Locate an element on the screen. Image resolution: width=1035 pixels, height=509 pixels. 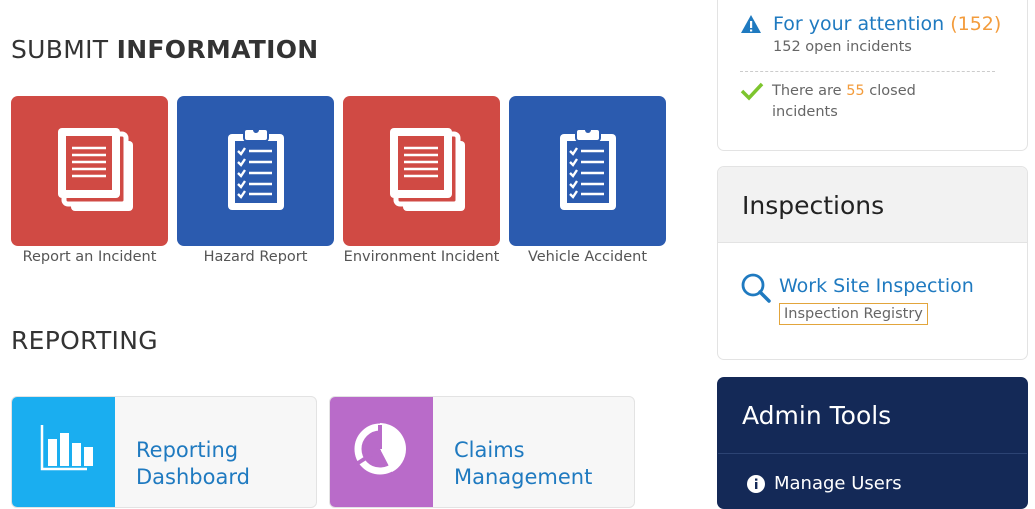
vehicle-accident-label: Vehicle Accident is located at coordinates (587, 257).